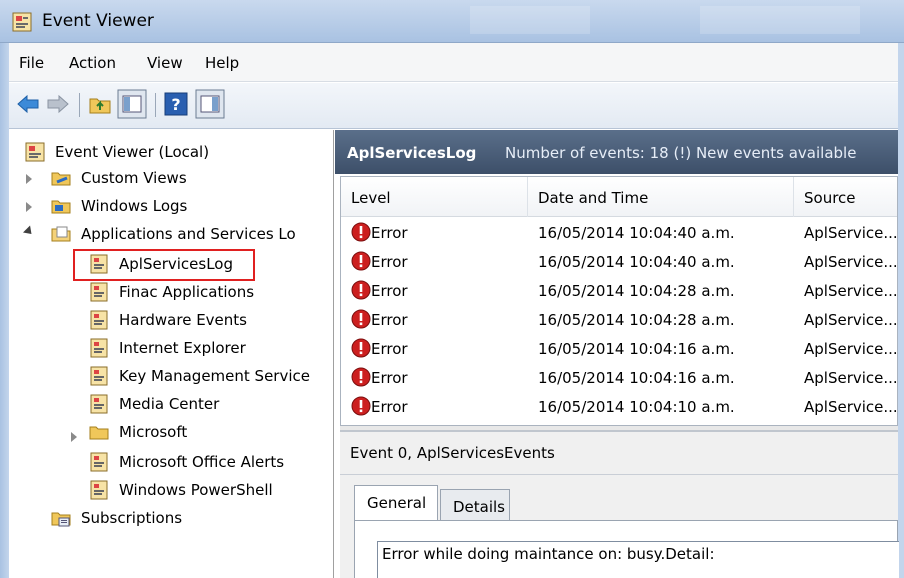 The width and height of the screenshot is (904, 578). I want to click on folder-open-icon, so click(61, 234).